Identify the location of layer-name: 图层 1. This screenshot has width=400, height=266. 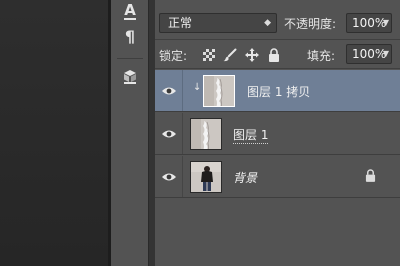
(251, 135).